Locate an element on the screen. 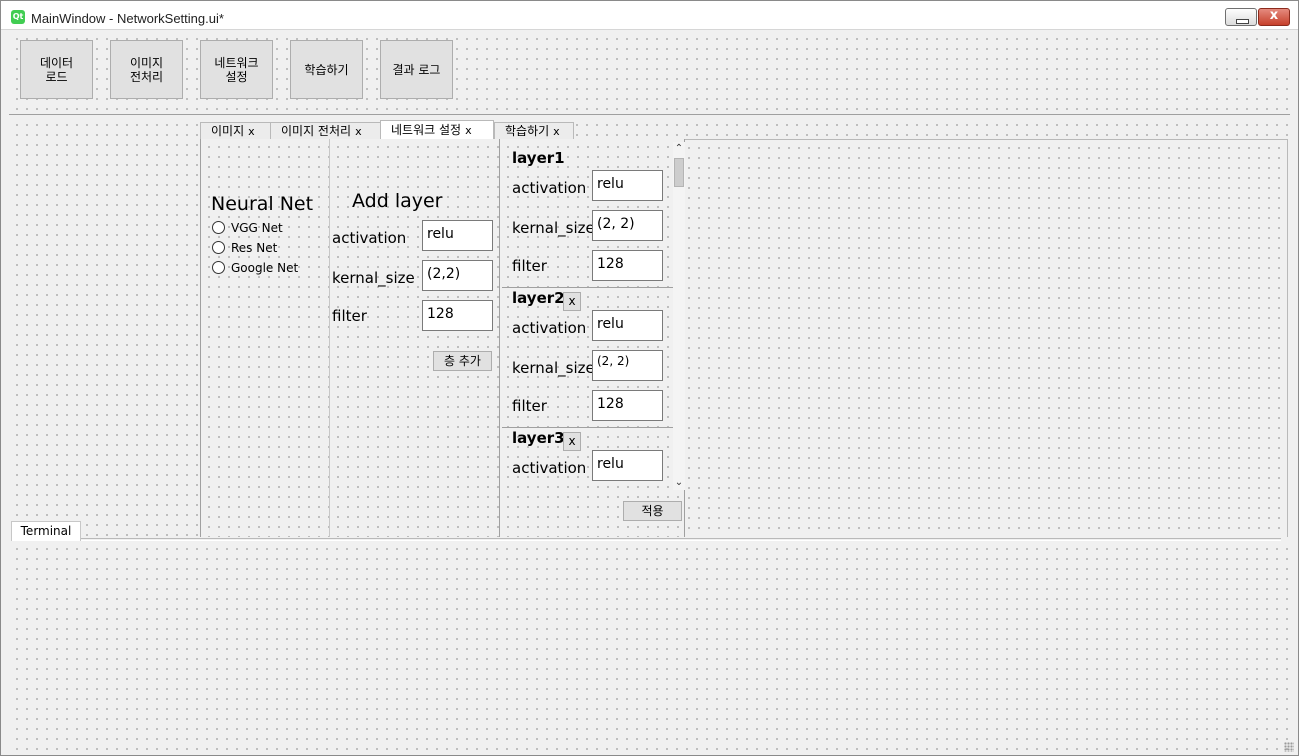  radio-label: Google Net is located at coordinates (265, 268).